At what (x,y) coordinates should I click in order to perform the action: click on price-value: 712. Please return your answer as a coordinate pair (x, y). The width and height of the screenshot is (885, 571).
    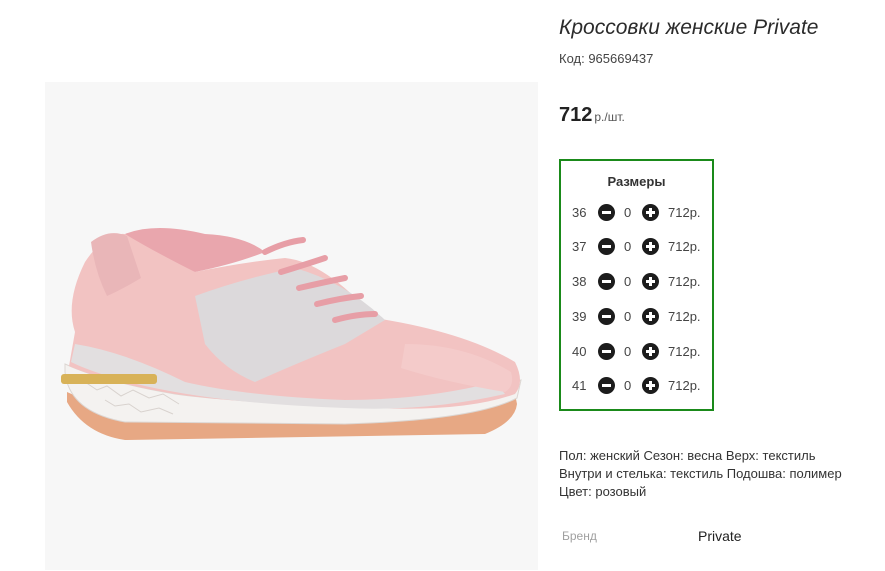
    Looking at the image, I should click on (576, 115).